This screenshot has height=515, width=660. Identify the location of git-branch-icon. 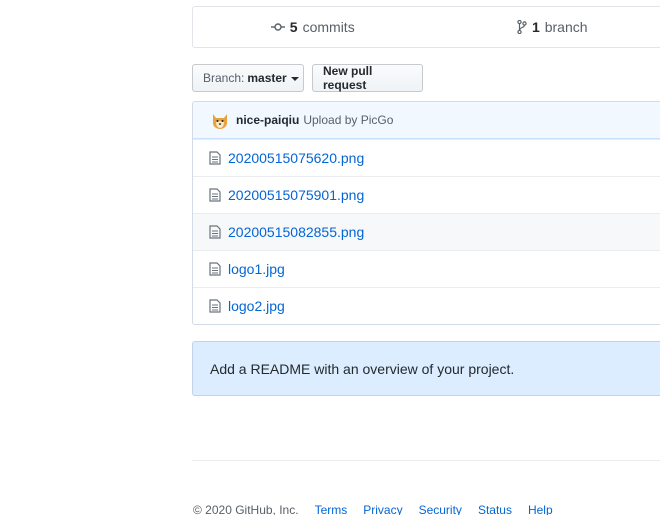
(522, 27).